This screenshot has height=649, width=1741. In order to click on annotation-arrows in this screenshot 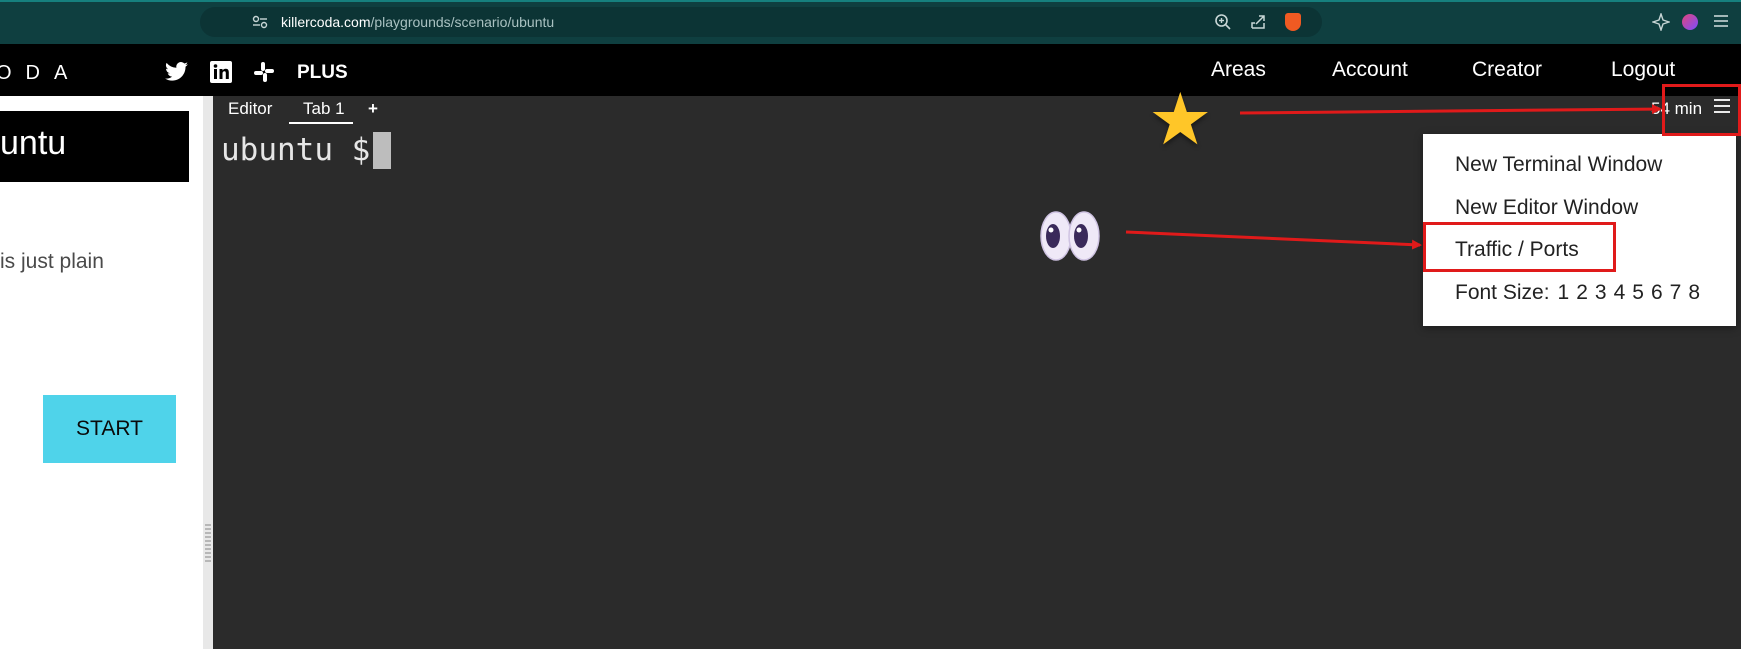, I will do `click(1393, 177)`.